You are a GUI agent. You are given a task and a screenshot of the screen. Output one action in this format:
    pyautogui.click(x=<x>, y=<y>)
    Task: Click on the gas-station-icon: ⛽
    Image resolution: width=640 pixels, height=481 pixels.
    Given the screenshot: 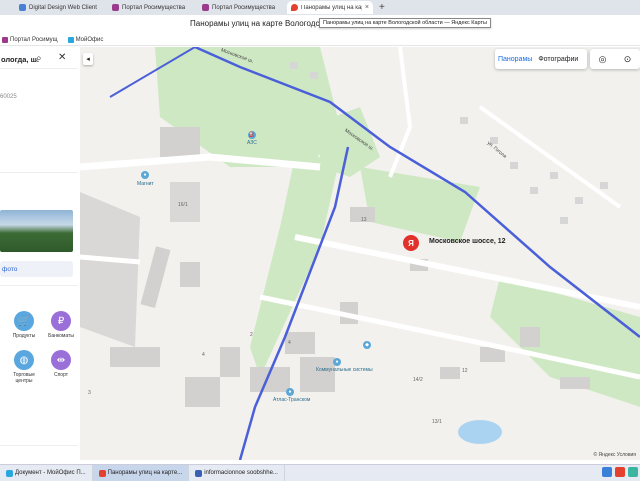 What is the action you would take?
    pyautogui.click(x=252, y=135)
    